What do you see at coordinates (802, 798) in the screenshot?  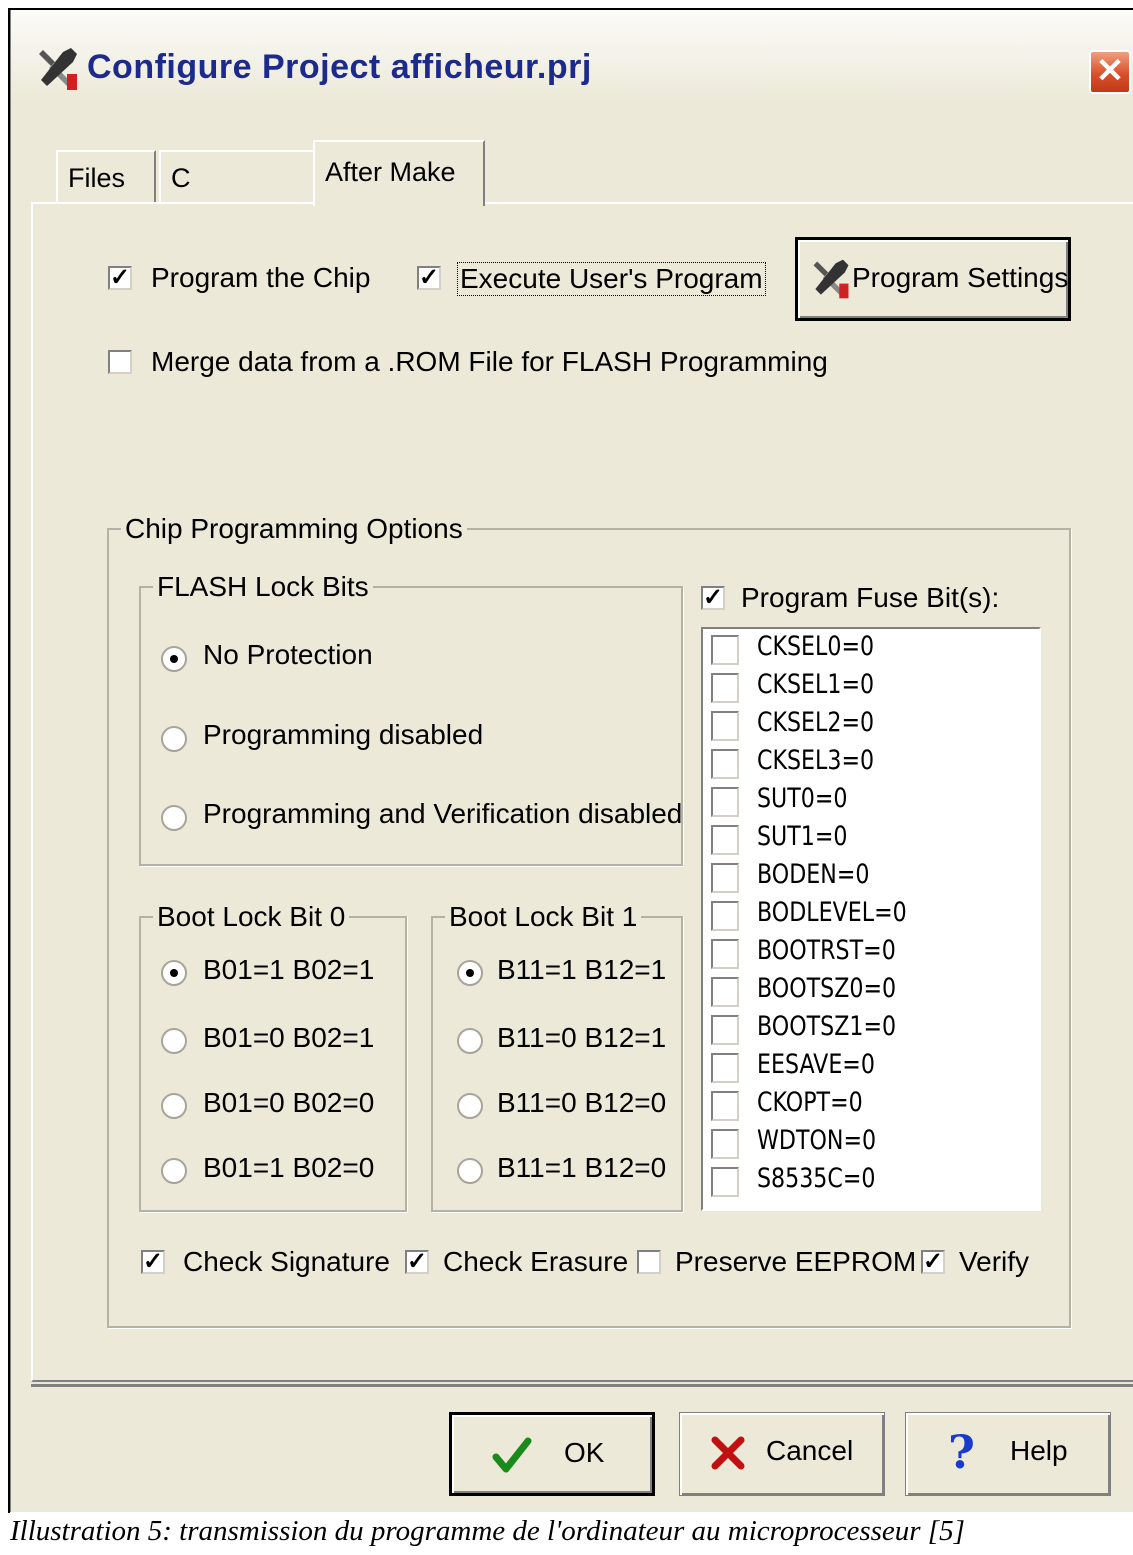 I see `fuse-label: SUT0=0` at bounding box center [802, 798].